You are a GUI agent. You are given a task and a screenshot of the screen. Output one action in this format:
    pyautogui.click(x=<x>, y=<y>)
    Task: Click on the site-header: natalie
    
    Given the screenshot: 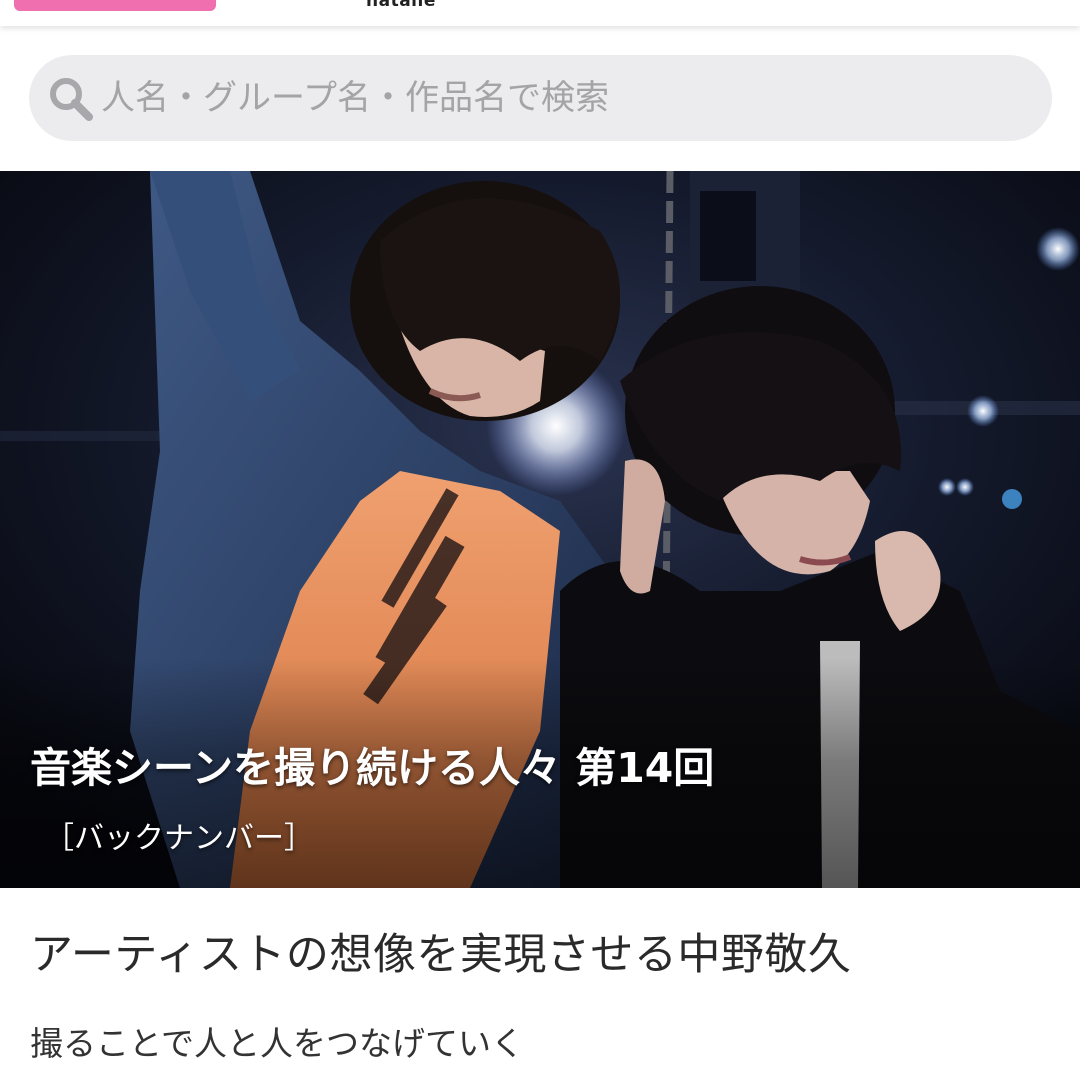 What is the action you would take?
    pyautogui.click(x=540, y=13)
    